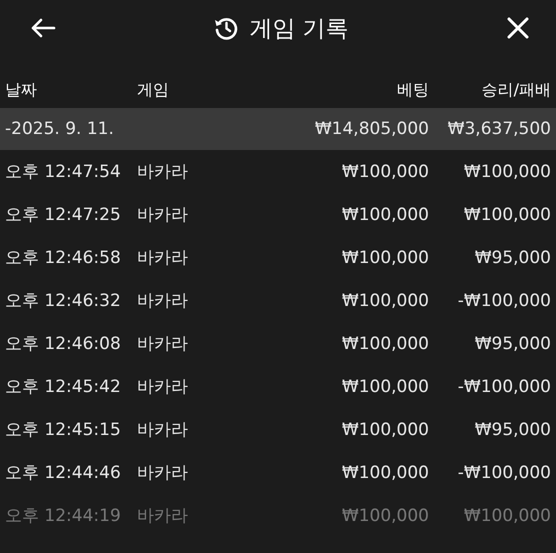 The image size is (556, 553). I want to click on table-cell-text: 오후 12:47:25, so click(63, 215).